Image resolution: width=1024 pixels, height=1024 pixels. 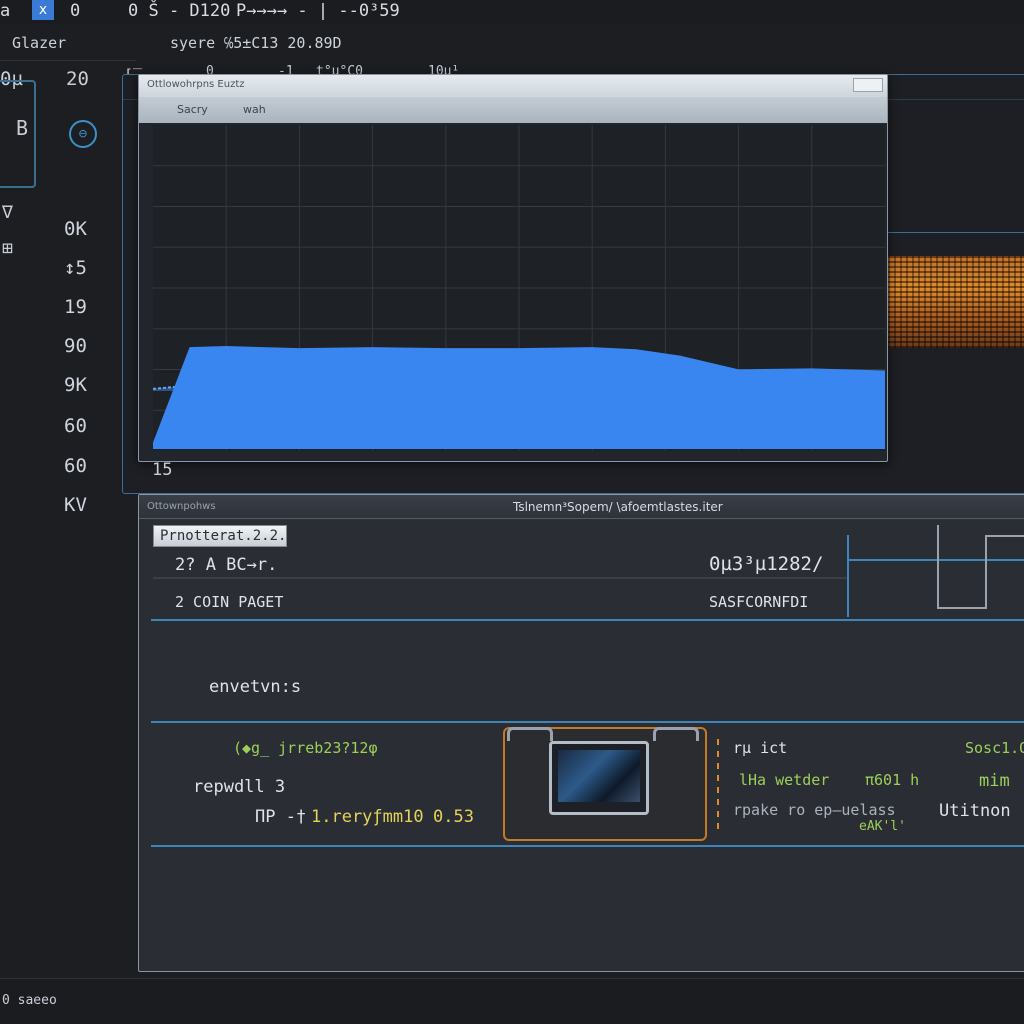 What do you see at coordinates (882, 826) in the screenshot?
I see `info-r4: eAK'l'` at bounding box center [882, 826].